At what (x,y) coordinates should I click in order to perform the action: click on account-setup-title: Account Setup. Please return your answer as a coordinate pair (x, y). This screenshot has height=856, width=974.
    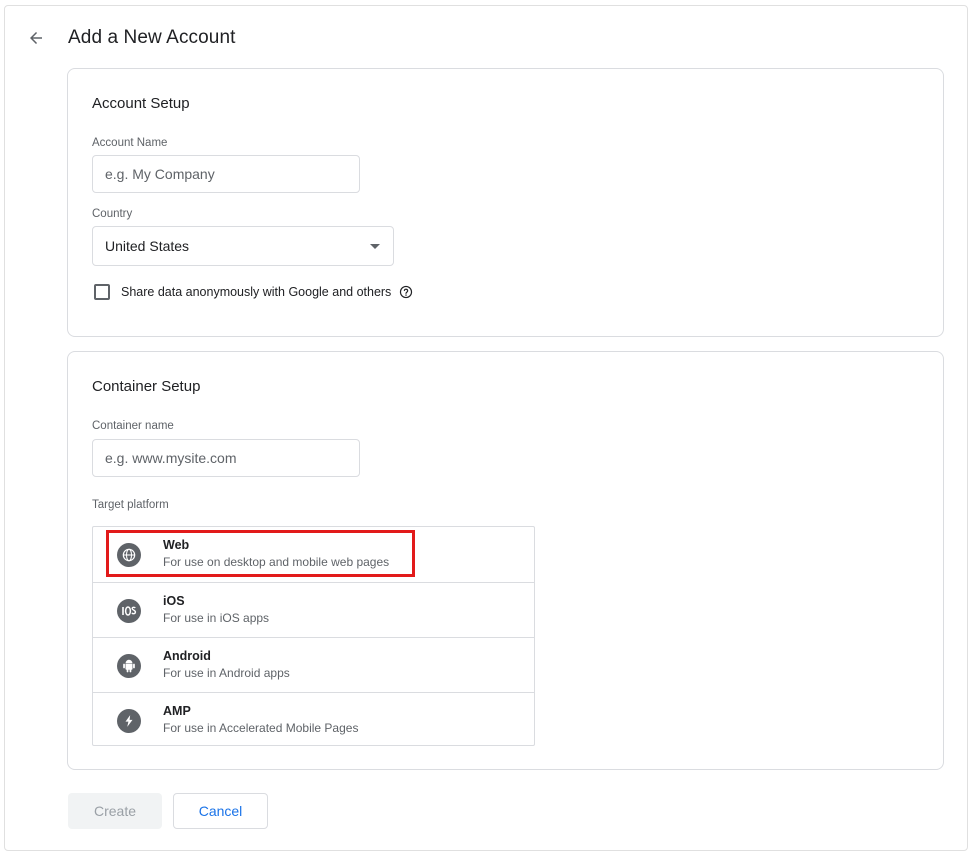
    Looking at the image, I should click on (141, 103).